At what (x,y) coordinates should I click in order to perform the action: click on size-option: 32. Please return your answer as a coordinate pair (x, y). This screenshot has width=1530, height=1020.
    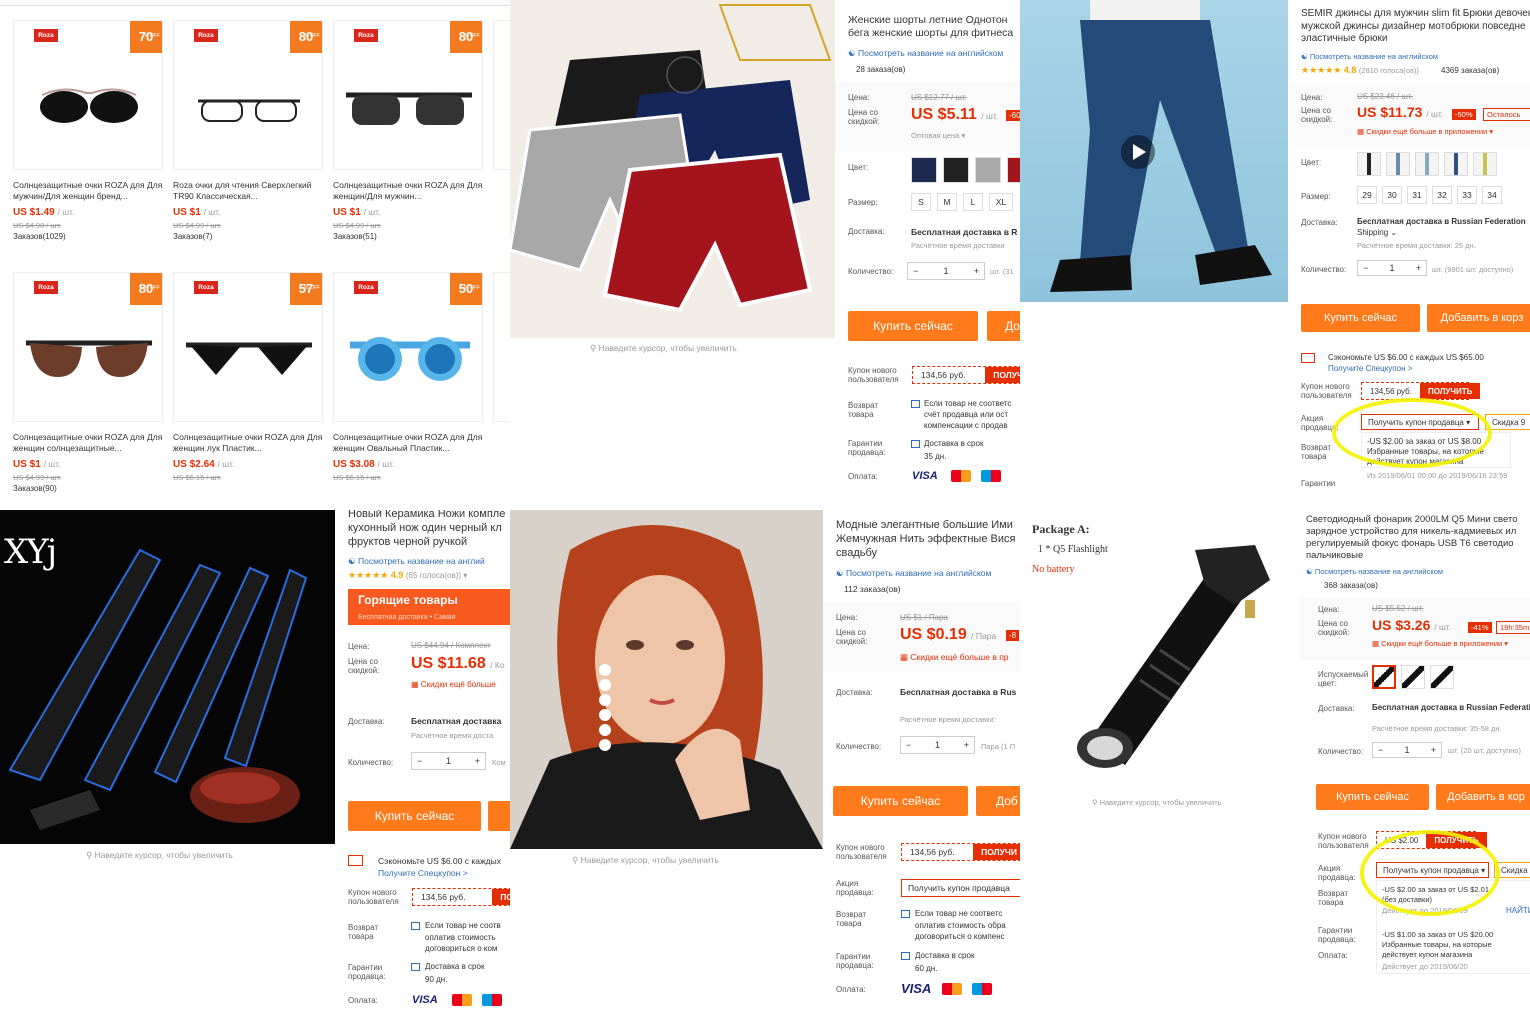
    Looking at the image, I should click on (1442, 195).